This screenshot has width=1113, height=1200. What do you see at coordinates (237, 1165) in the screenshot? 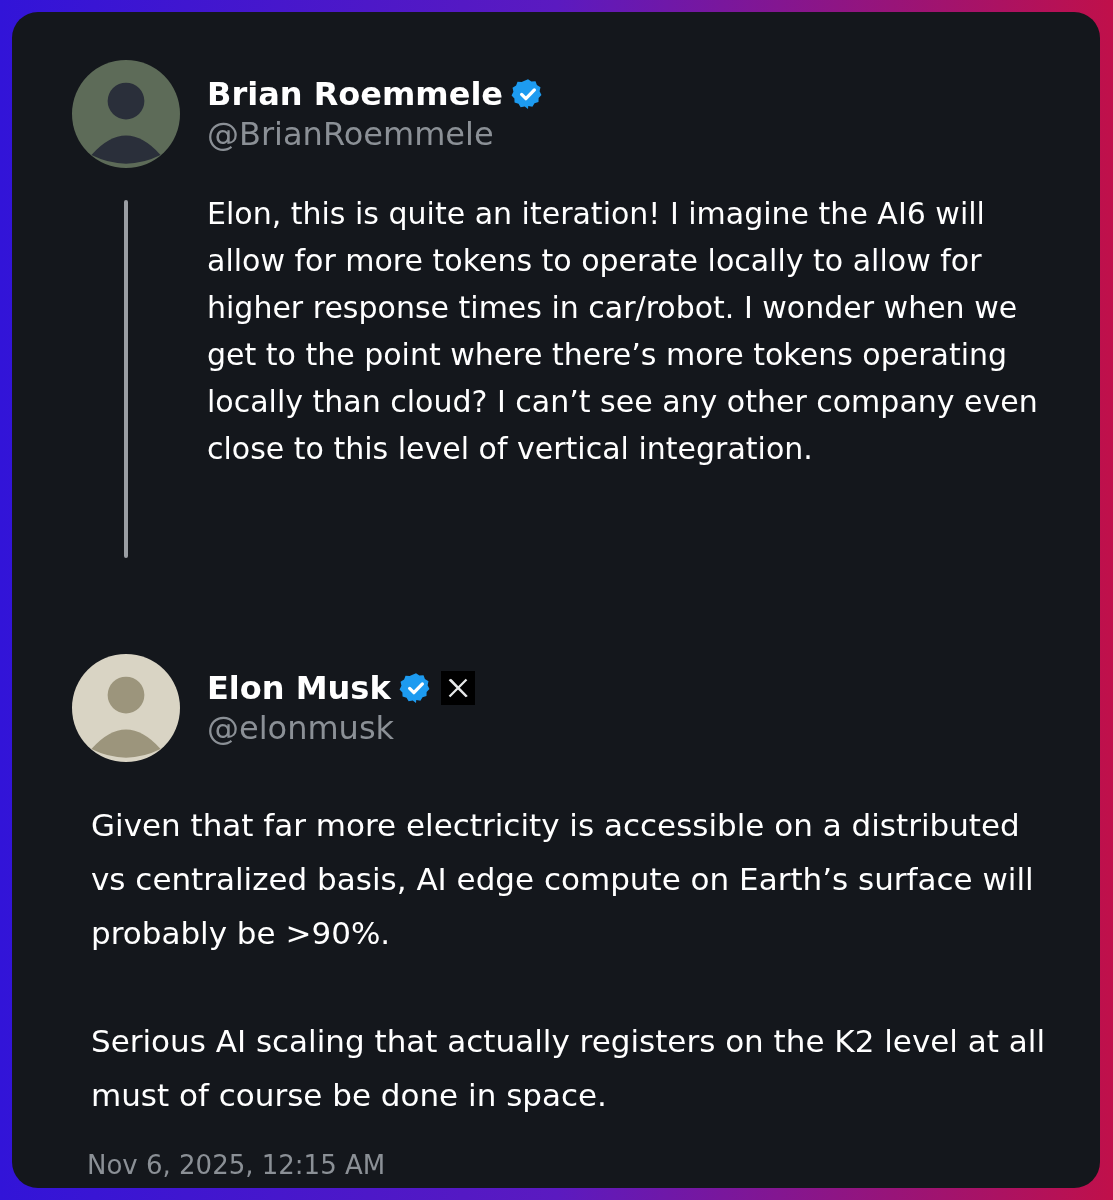
I see `post-timestamp: Nov 6, 2025, 12:15 AM` at bounding box center [237, 1165].